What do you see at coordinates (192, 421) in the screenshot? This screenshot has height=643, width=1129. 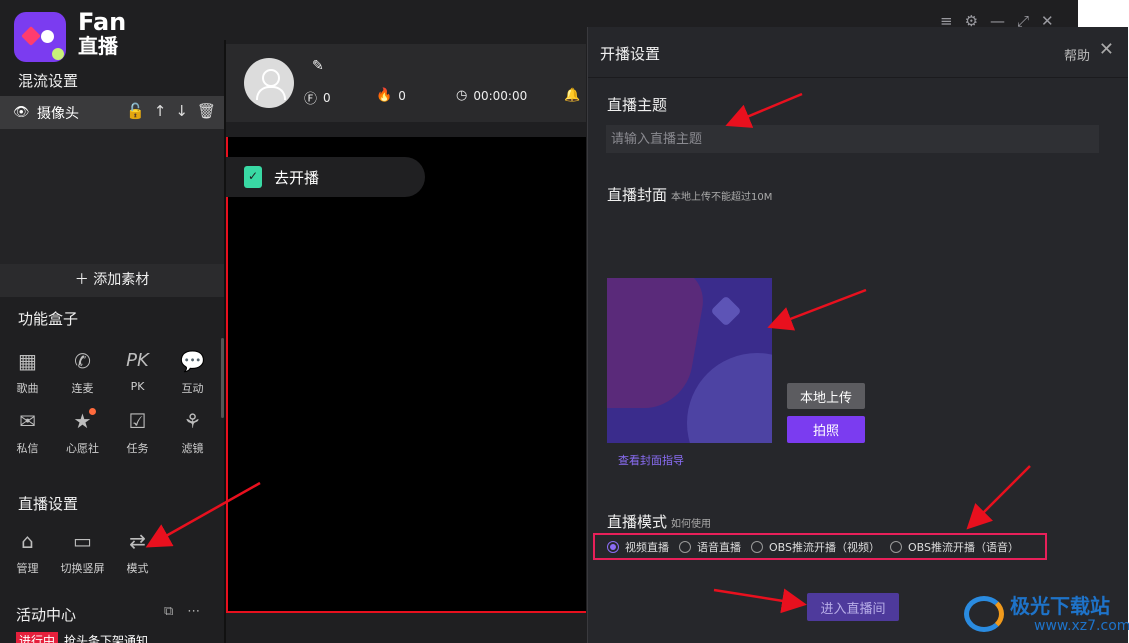 I see `filter-icon: ⚘` at bounding box center [192, 421].